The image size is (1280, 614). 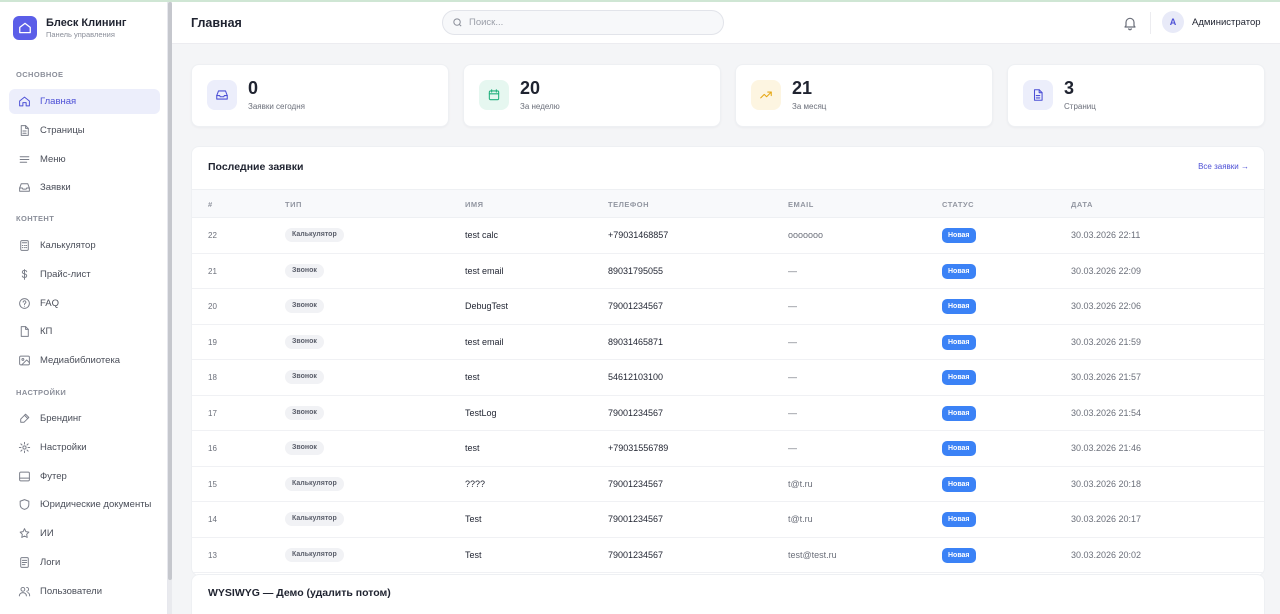 I want to click on sidebar-item-label: Юридические документы, so click(x=96, y=505).